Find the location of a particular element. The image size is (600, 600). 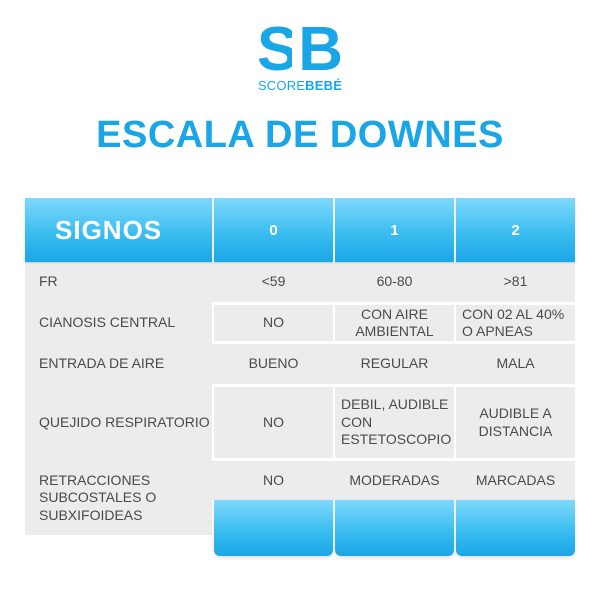

cell-retracciones-1: MODERADAS is located at coordinates (394, 479).